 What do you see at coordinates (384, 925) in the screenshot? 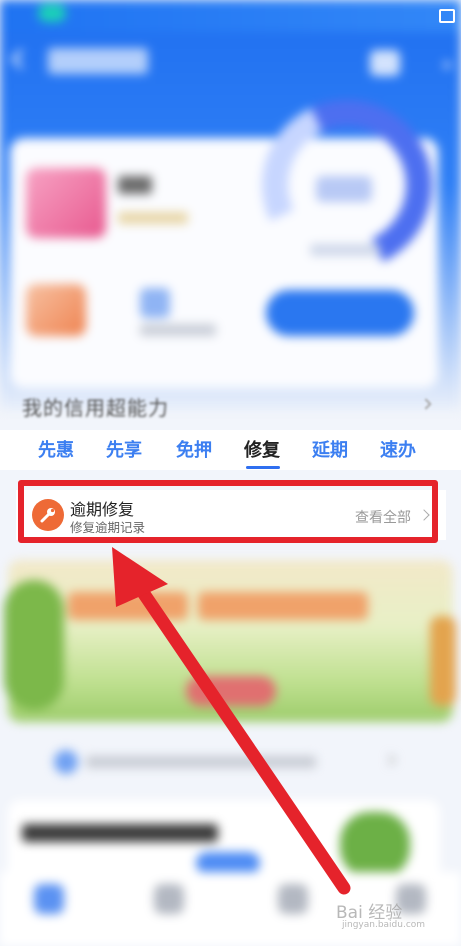
I see `watermark-url: jingyan.baidu.com` at bounding box center [384, 925].